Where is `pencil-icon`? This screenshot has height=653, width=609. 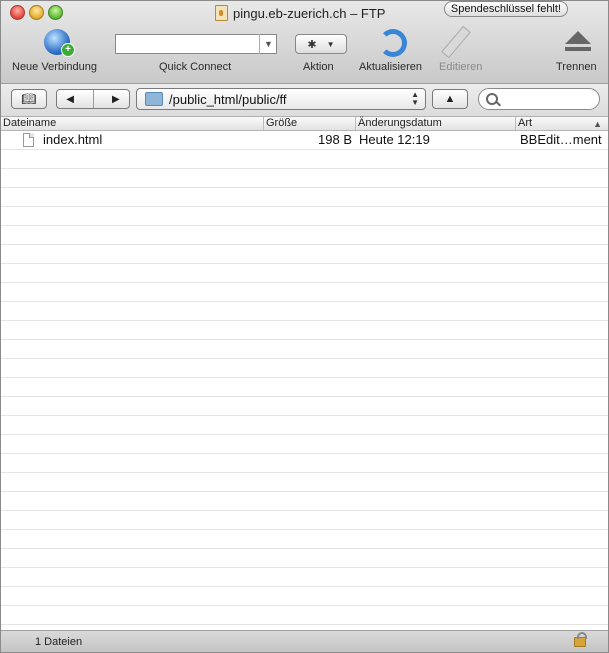 pencil-icon is located at coordinates (456, 42).